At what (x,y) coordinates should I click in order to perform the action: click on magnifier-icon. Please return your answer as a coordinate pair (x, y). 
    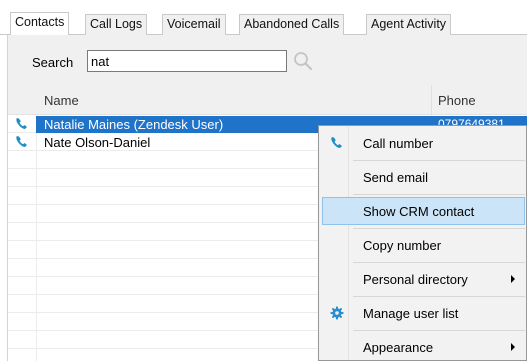
    Looking at the image, I should click on (303, 61).